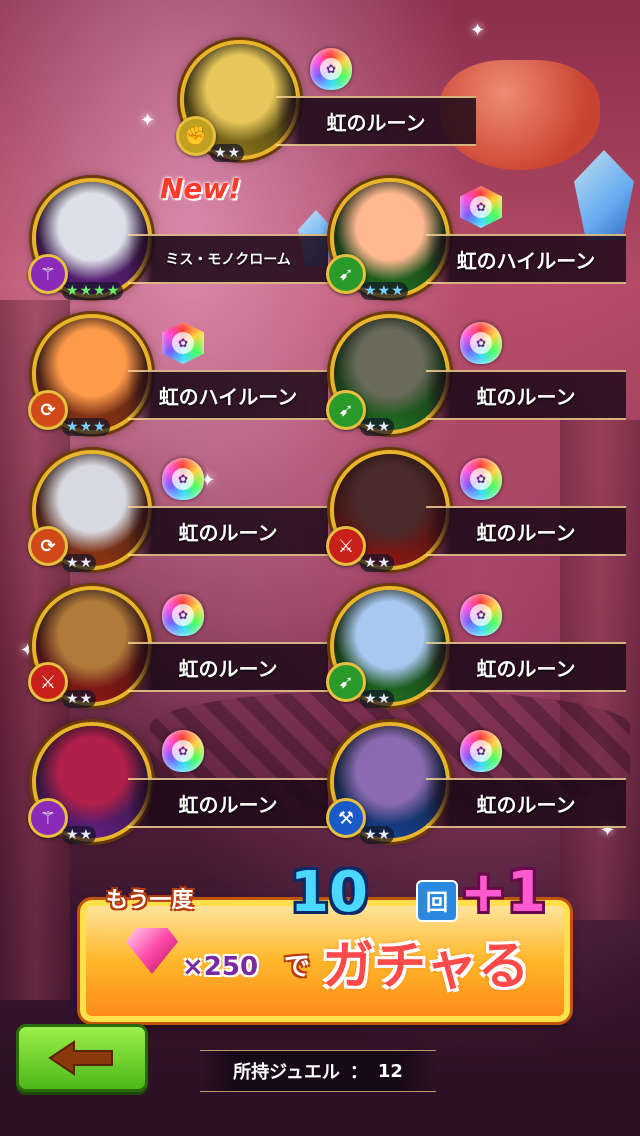  What do you see at coordinates (329, 892) in the screenshot?
I see `draw-count: 10` at bounding box center [329, 892].